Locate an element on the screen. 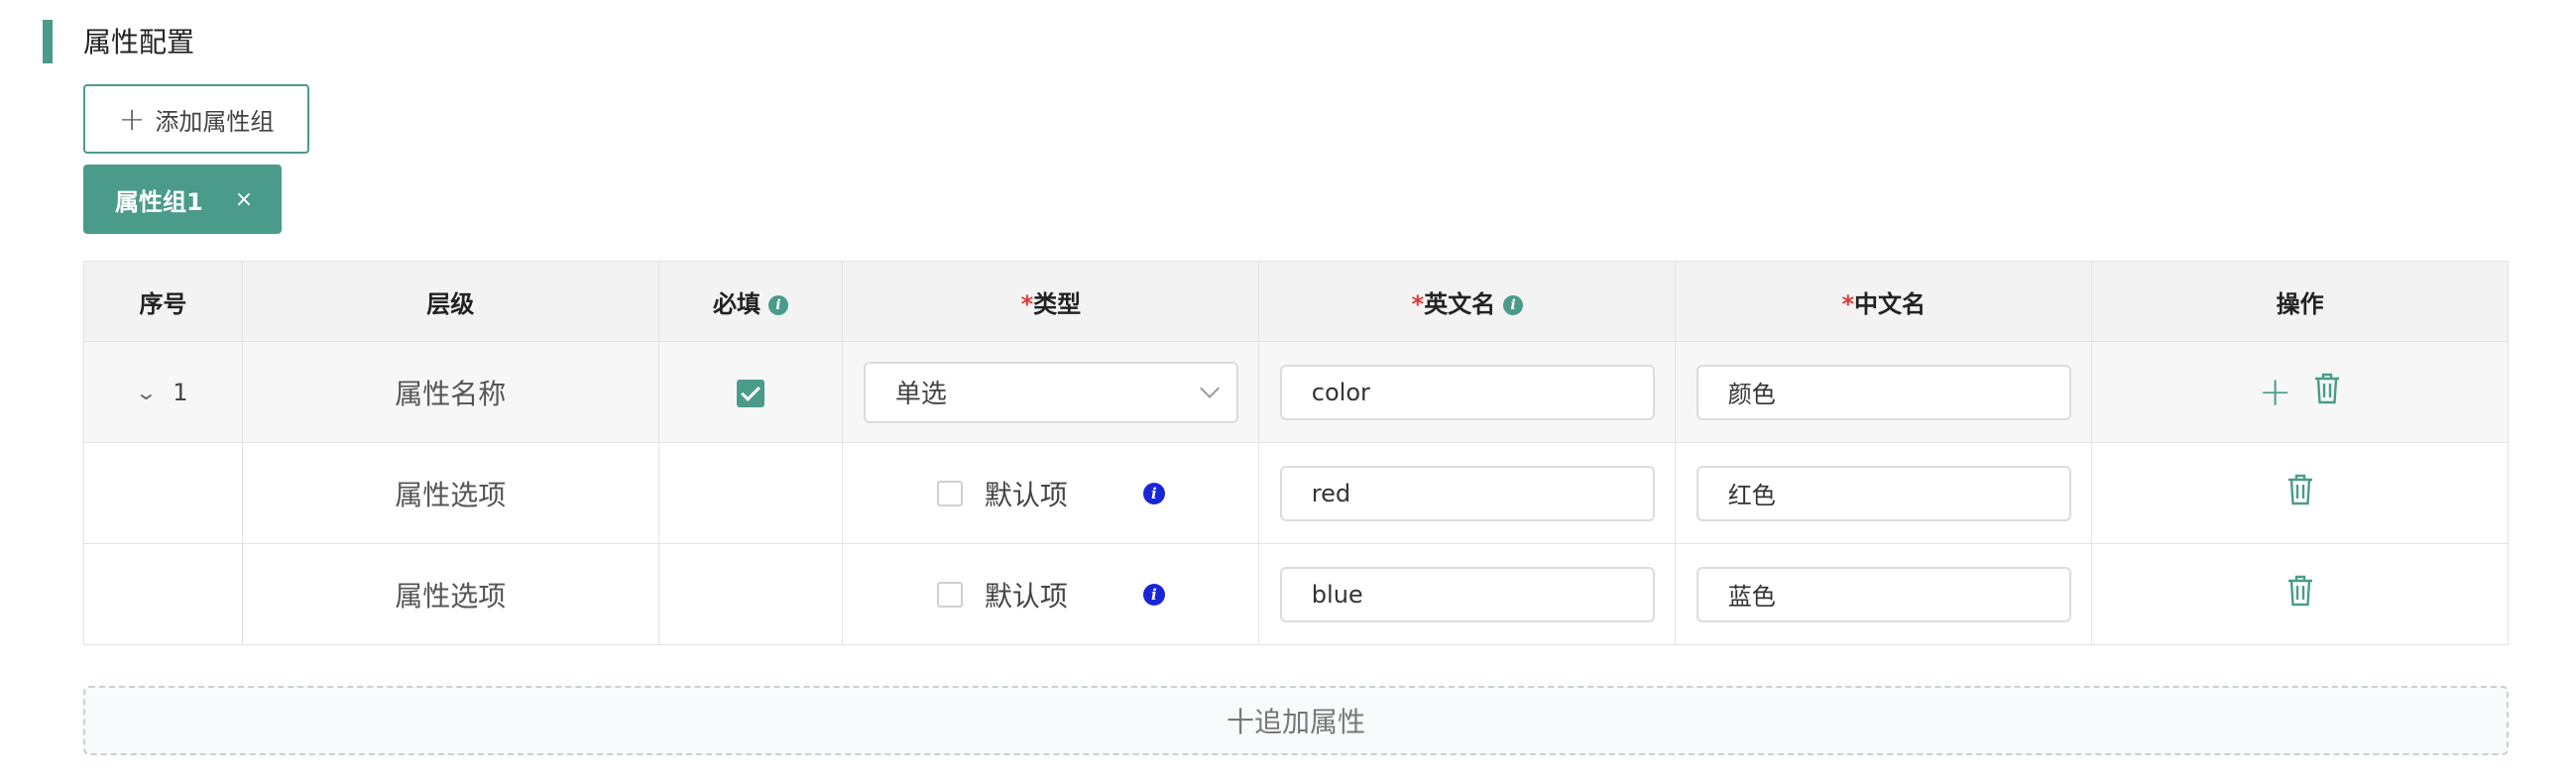 The height and width of the screenshot is (781, 2576). plus-icon: + is located at coordinates (132, 119).